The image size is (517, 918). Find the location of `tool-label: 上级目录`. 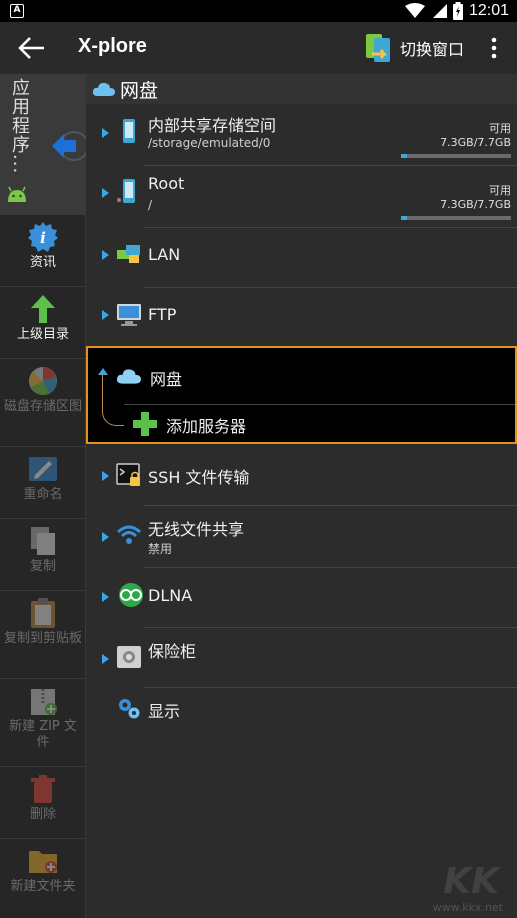

tool-label: 上级目录 is located at coordinates (42, 334).